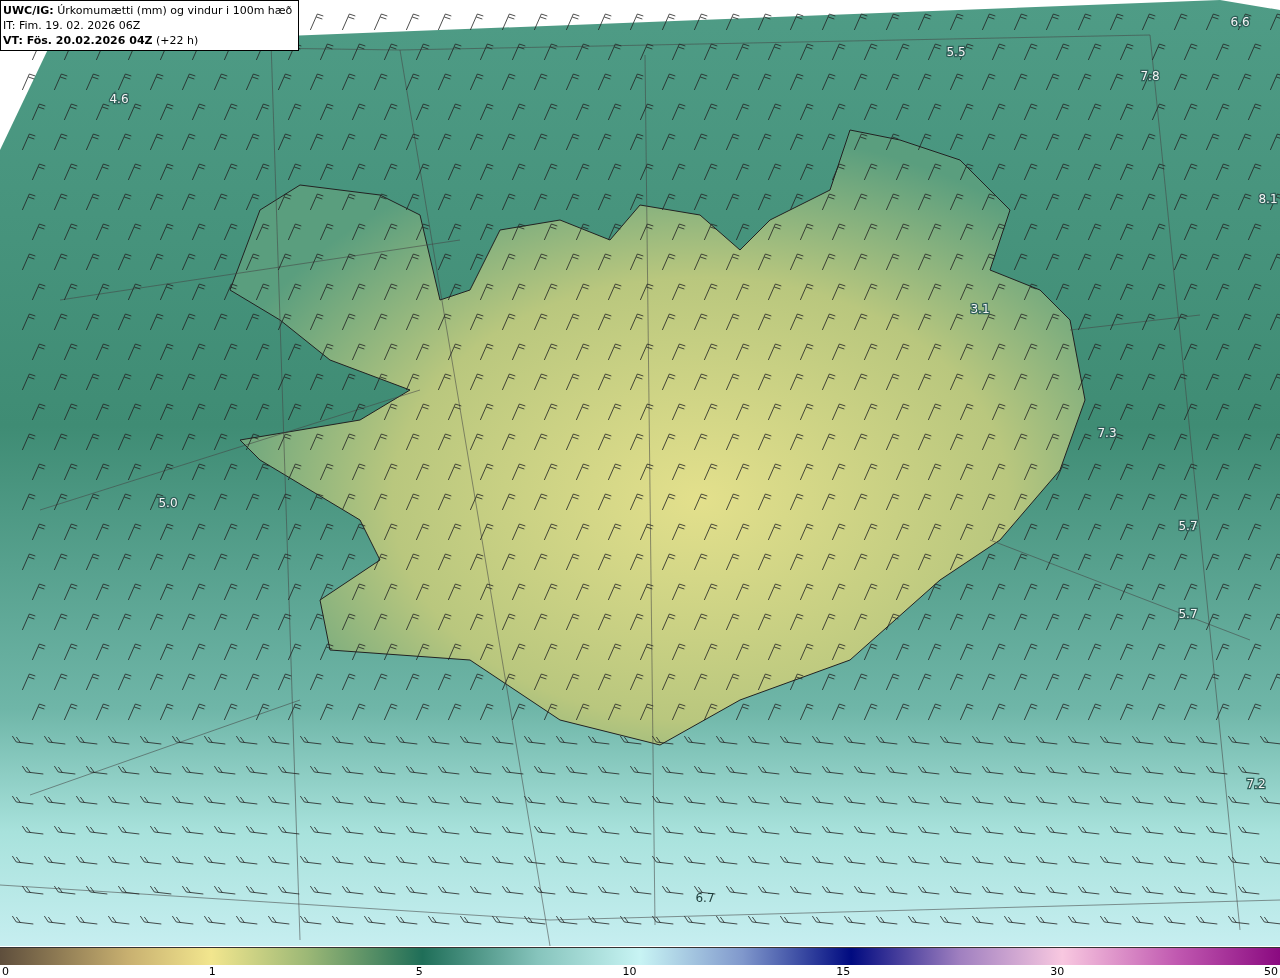 The width and height of the screenshot is (1280, 978). What do you see at coordinates (1150, 76) in the screenshot?
I see `map-value-label: 7.8` at bounding box center [1150, 76].